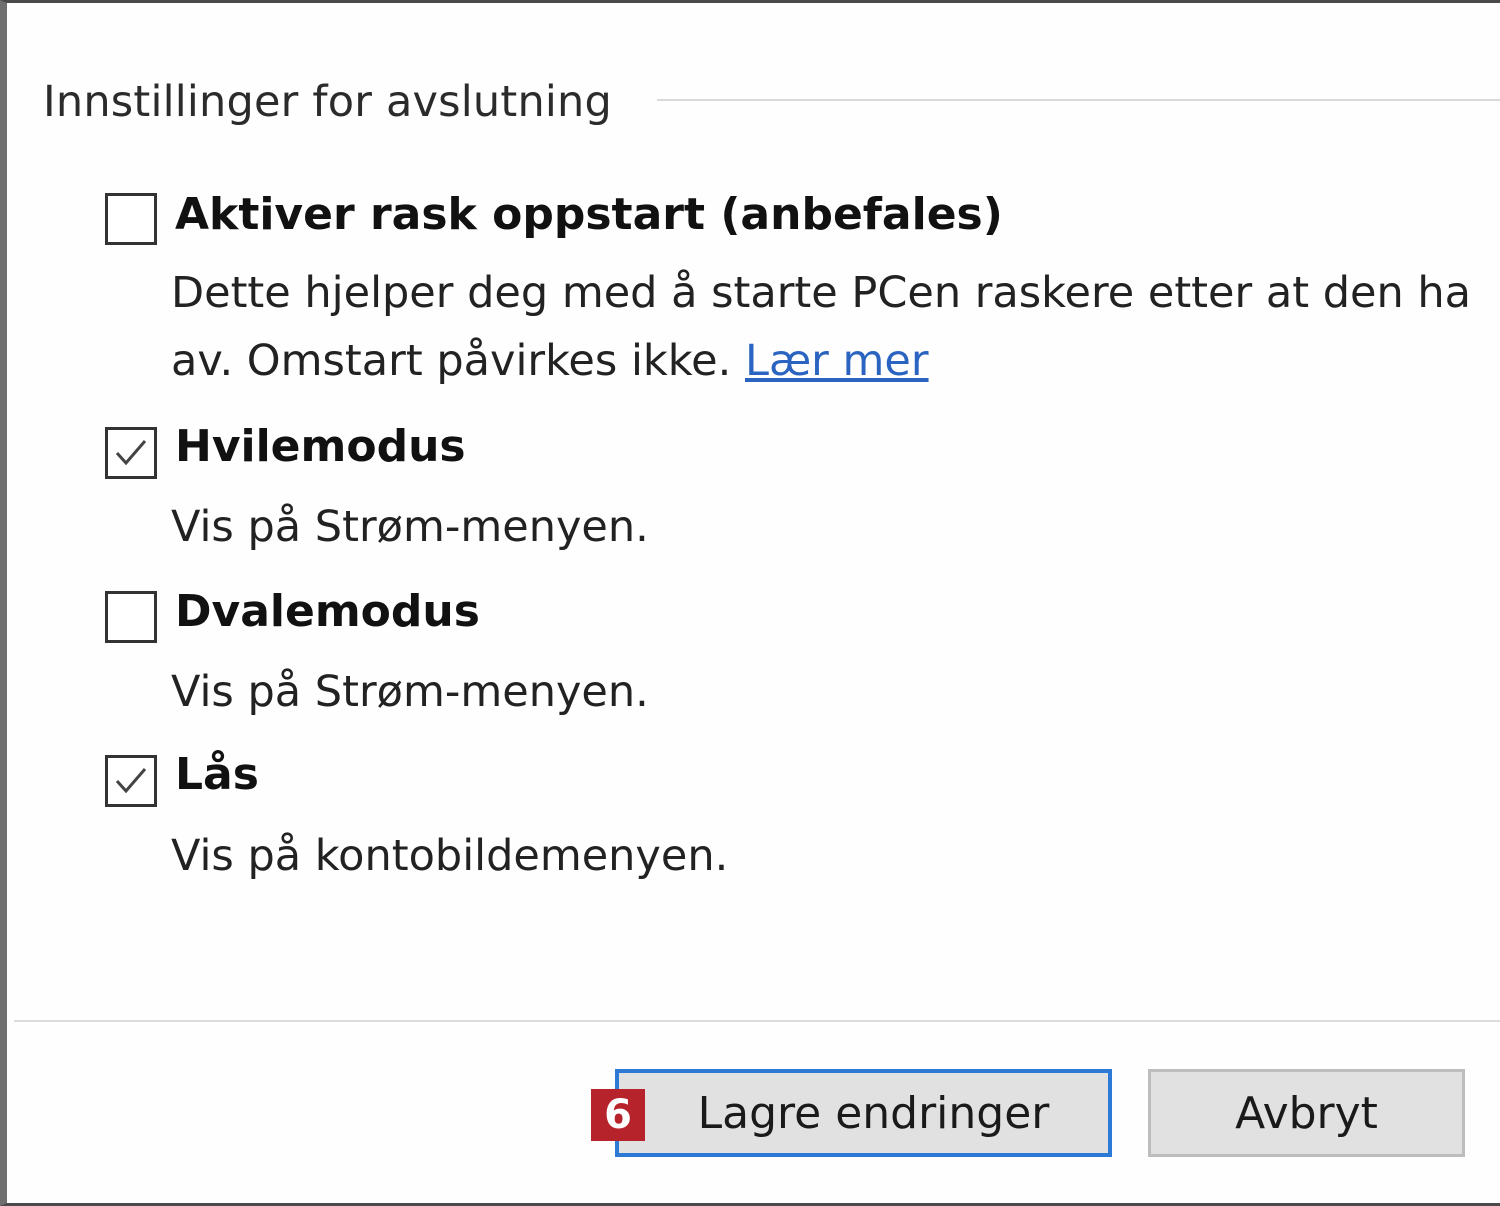  What do you see at coordinates (327, 102) in the screenshot?
I see `section-title: Innstillinger for avslutning` at bounding box center [327, 102].